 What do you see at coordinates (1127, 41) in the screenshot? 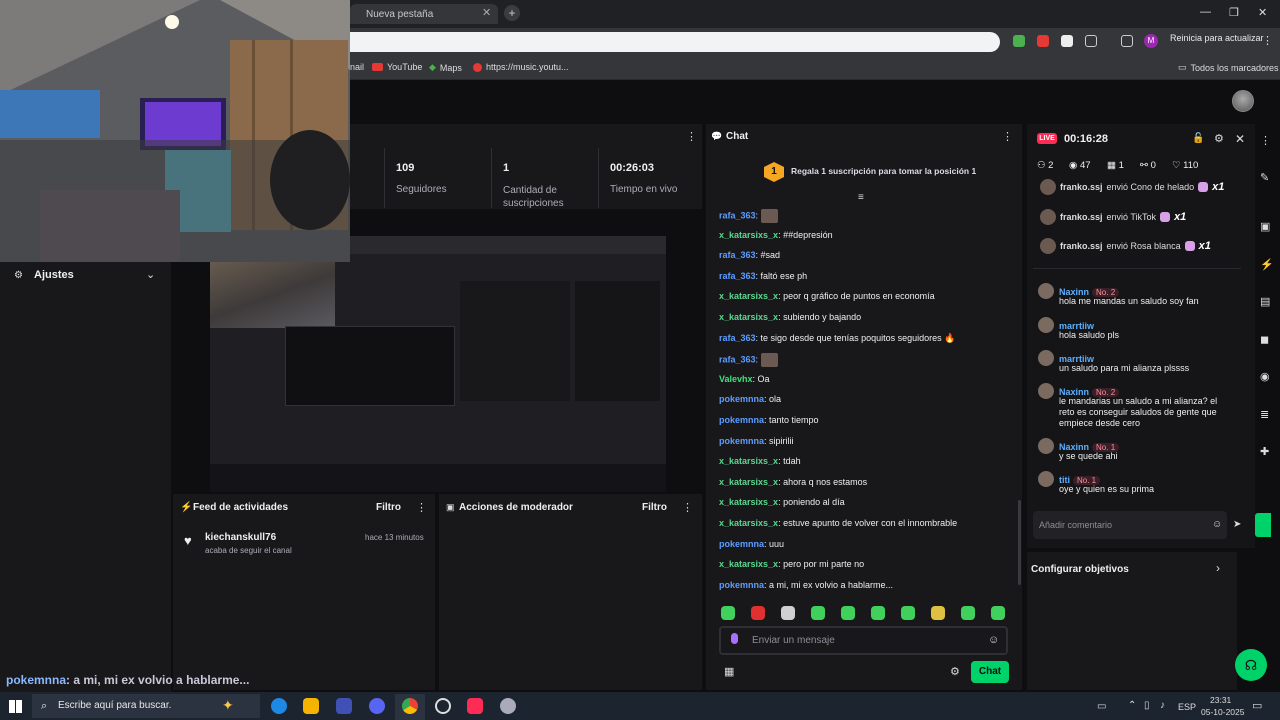
I see `media-icon` at bounding box center [1127, 41].